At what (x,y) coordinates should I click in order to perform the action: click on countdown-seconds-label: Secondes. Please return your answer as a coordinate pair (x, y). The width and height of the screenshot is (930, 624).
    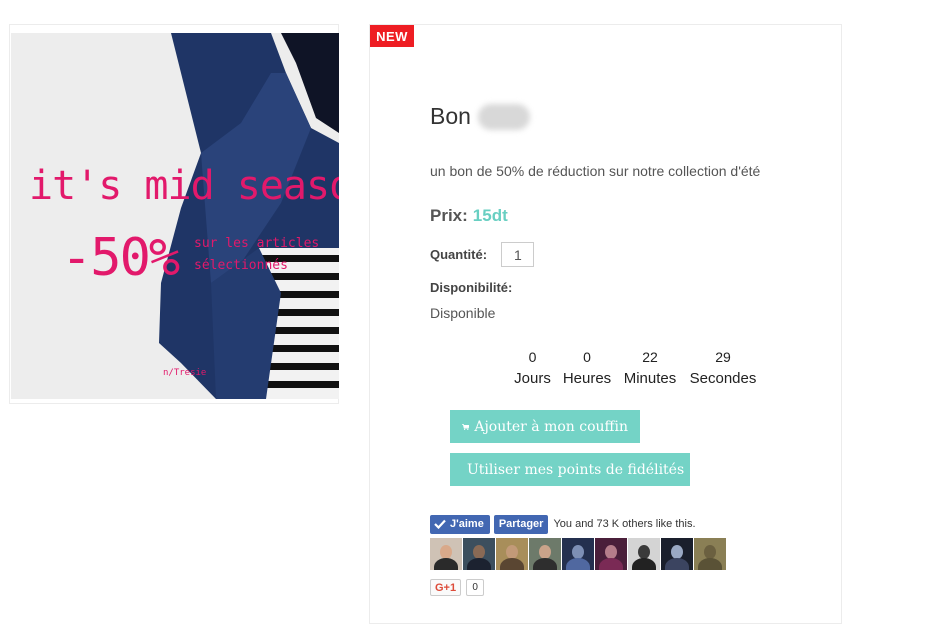
    Looking at the image, I should click on (723, 378).